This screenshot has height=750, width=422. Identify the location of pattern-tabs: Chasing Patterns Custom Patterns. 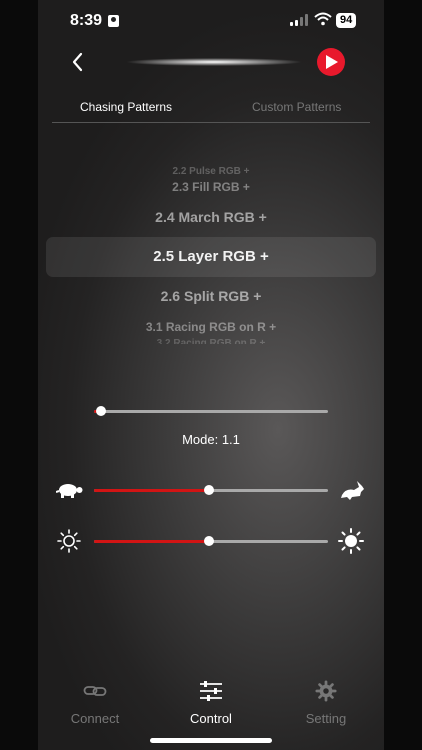
(211, 109).